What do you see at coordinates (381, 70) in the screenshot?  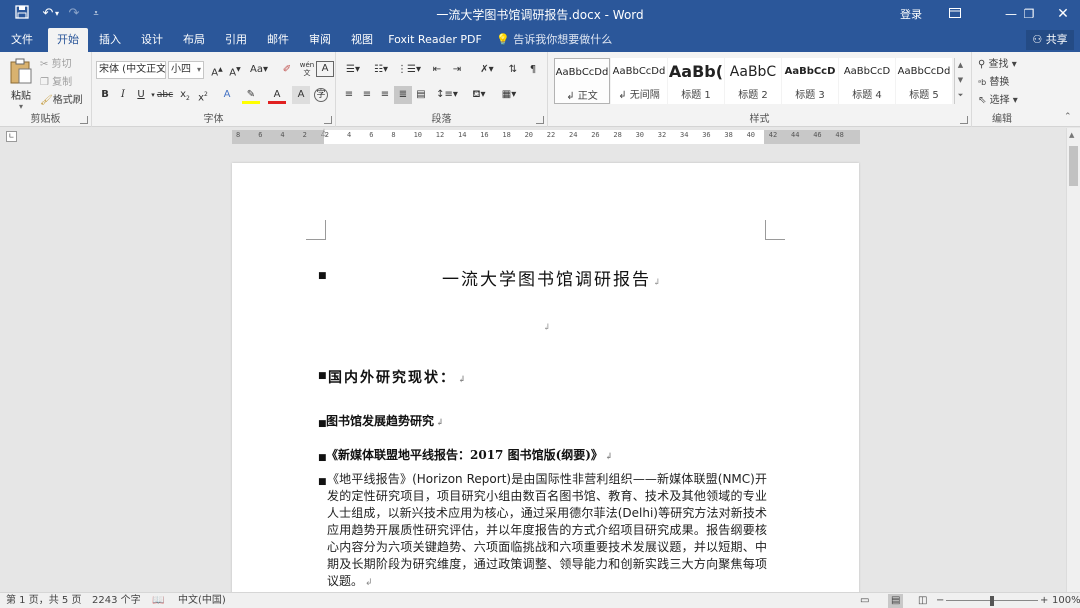 I see `numbering-icon: ☷▾` at bounding box center [381, 70].